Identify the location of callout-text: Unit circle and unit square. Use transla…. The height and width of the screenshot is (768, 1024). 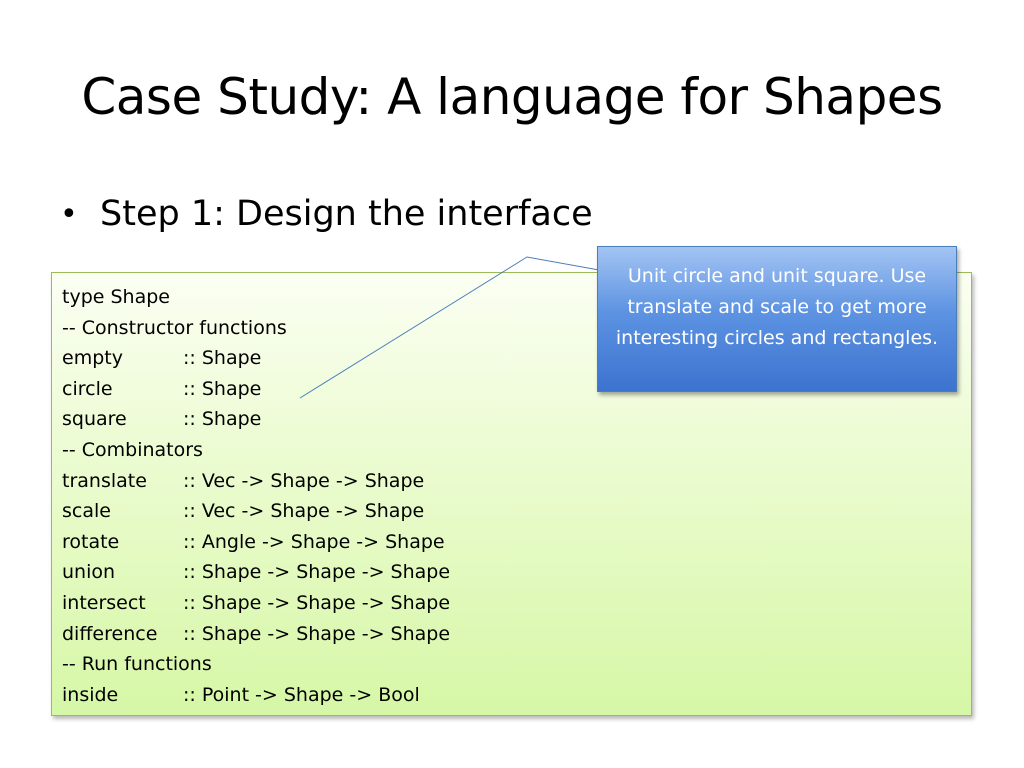
(777, 307).